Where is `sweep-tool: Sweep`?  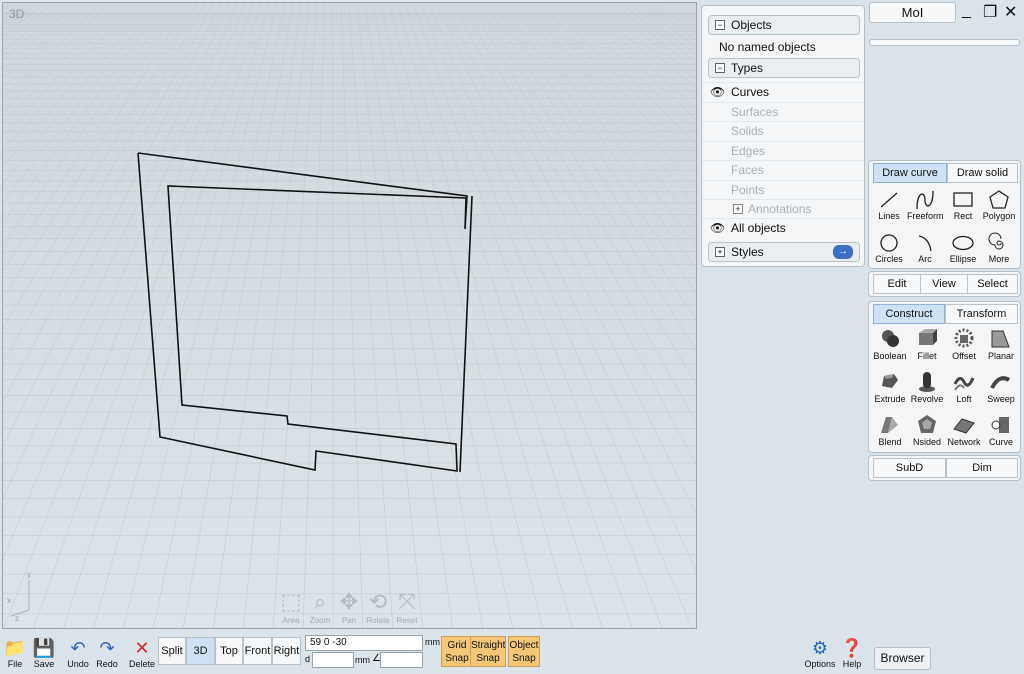 sweep-tool: Sweep is located at coordinates (1001, 387).